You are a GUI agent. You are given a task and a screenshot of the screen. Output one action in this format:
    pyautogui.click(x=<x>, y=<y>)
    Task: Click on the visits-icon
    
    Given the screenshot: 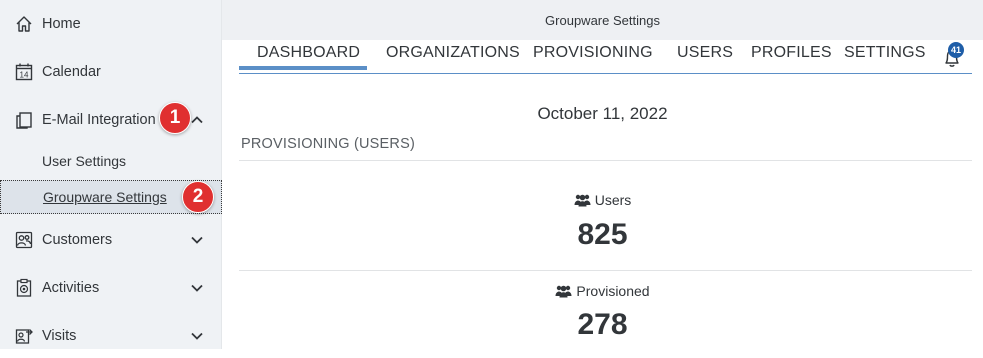 What is the action you would take?
    pyautogui.click(x=24, y=336)
    